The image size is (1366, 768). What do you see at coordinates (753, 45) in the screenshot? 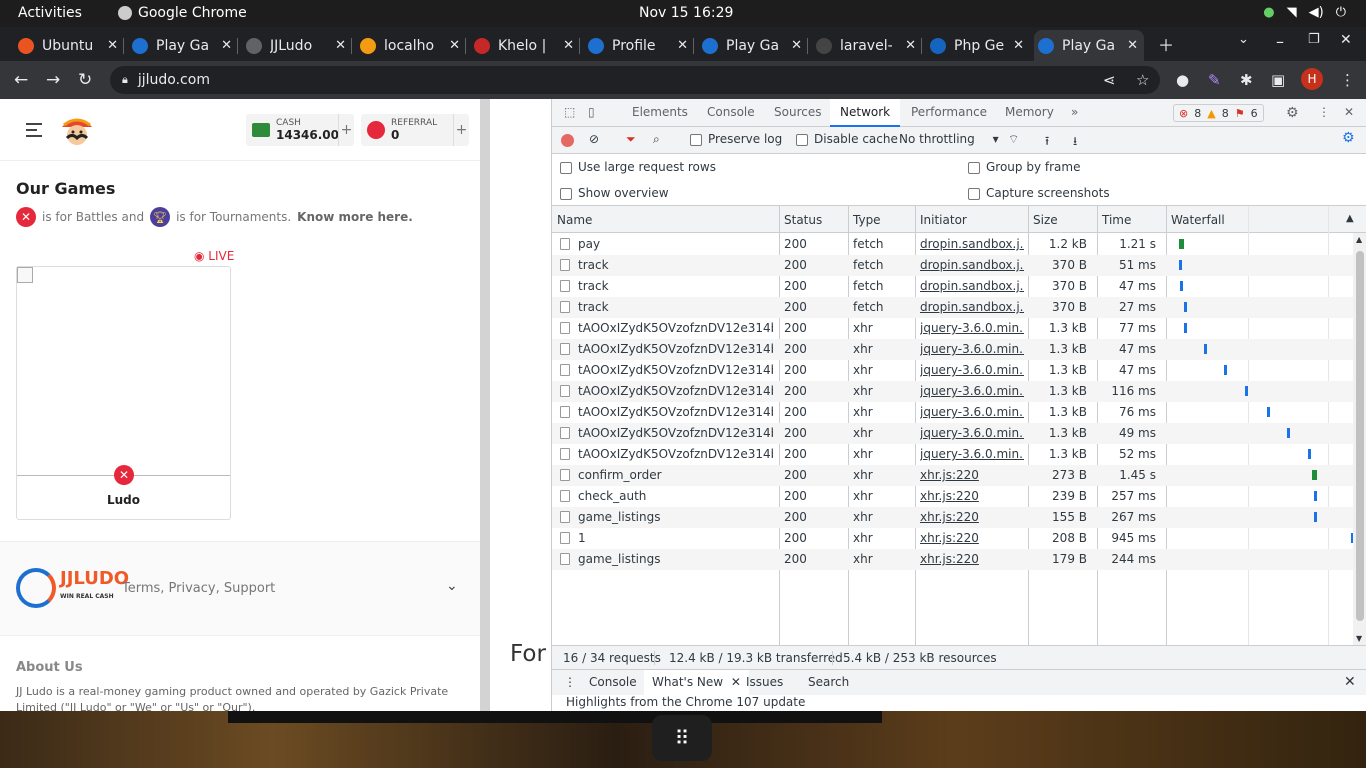
I see `browser-tab: Play Ga ✕` at bounding box center [753, 45].